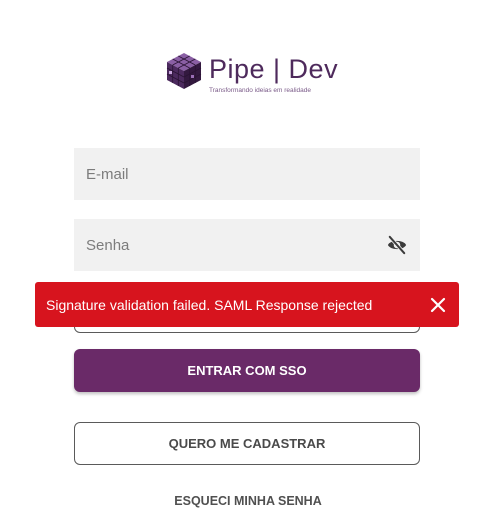 The height and width of the screenshot is (522, 496). Describe the element at coordinates (247, 370) in the screenshot. I see `sso-login-button: ENTRAR COM SSO` at that location.